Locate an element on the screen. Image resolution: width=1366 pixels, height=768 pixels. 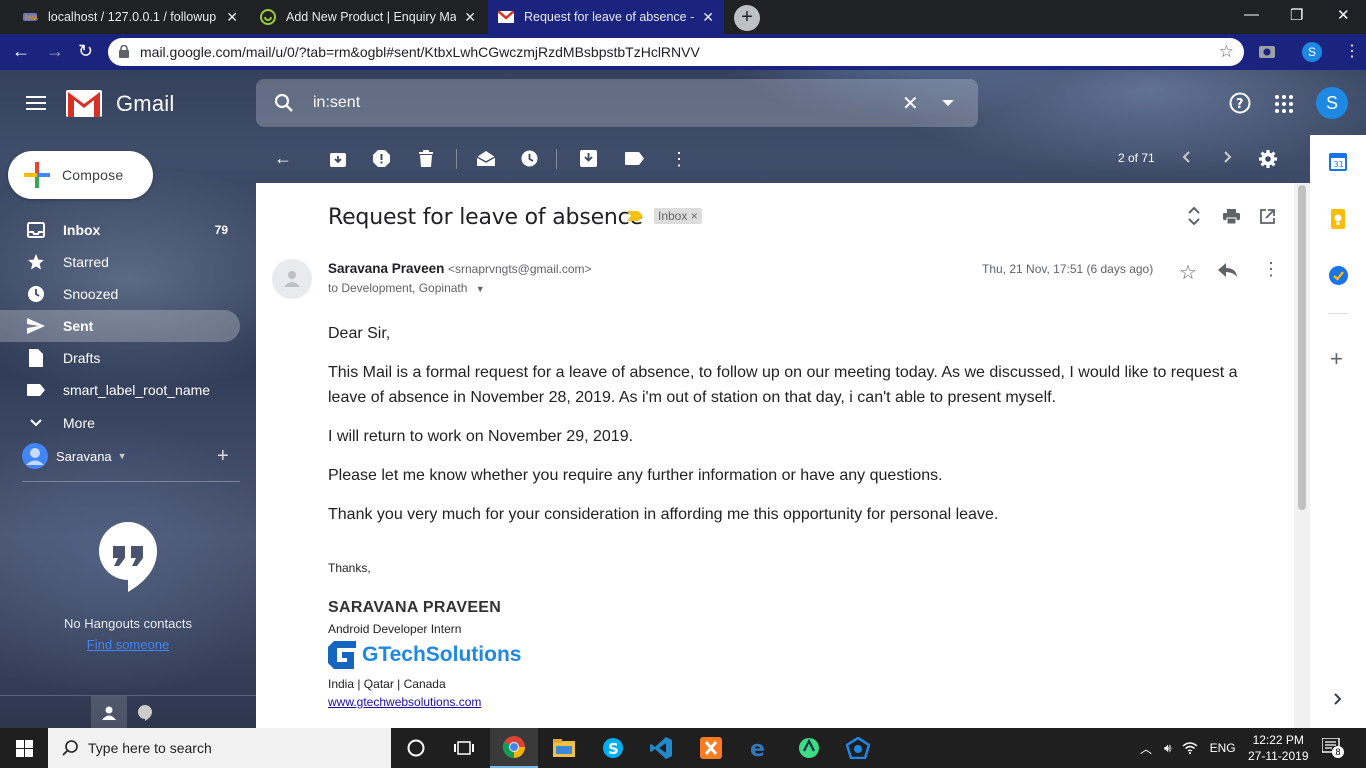
hangouts-tab-icon is located at coordinates (145, 713).